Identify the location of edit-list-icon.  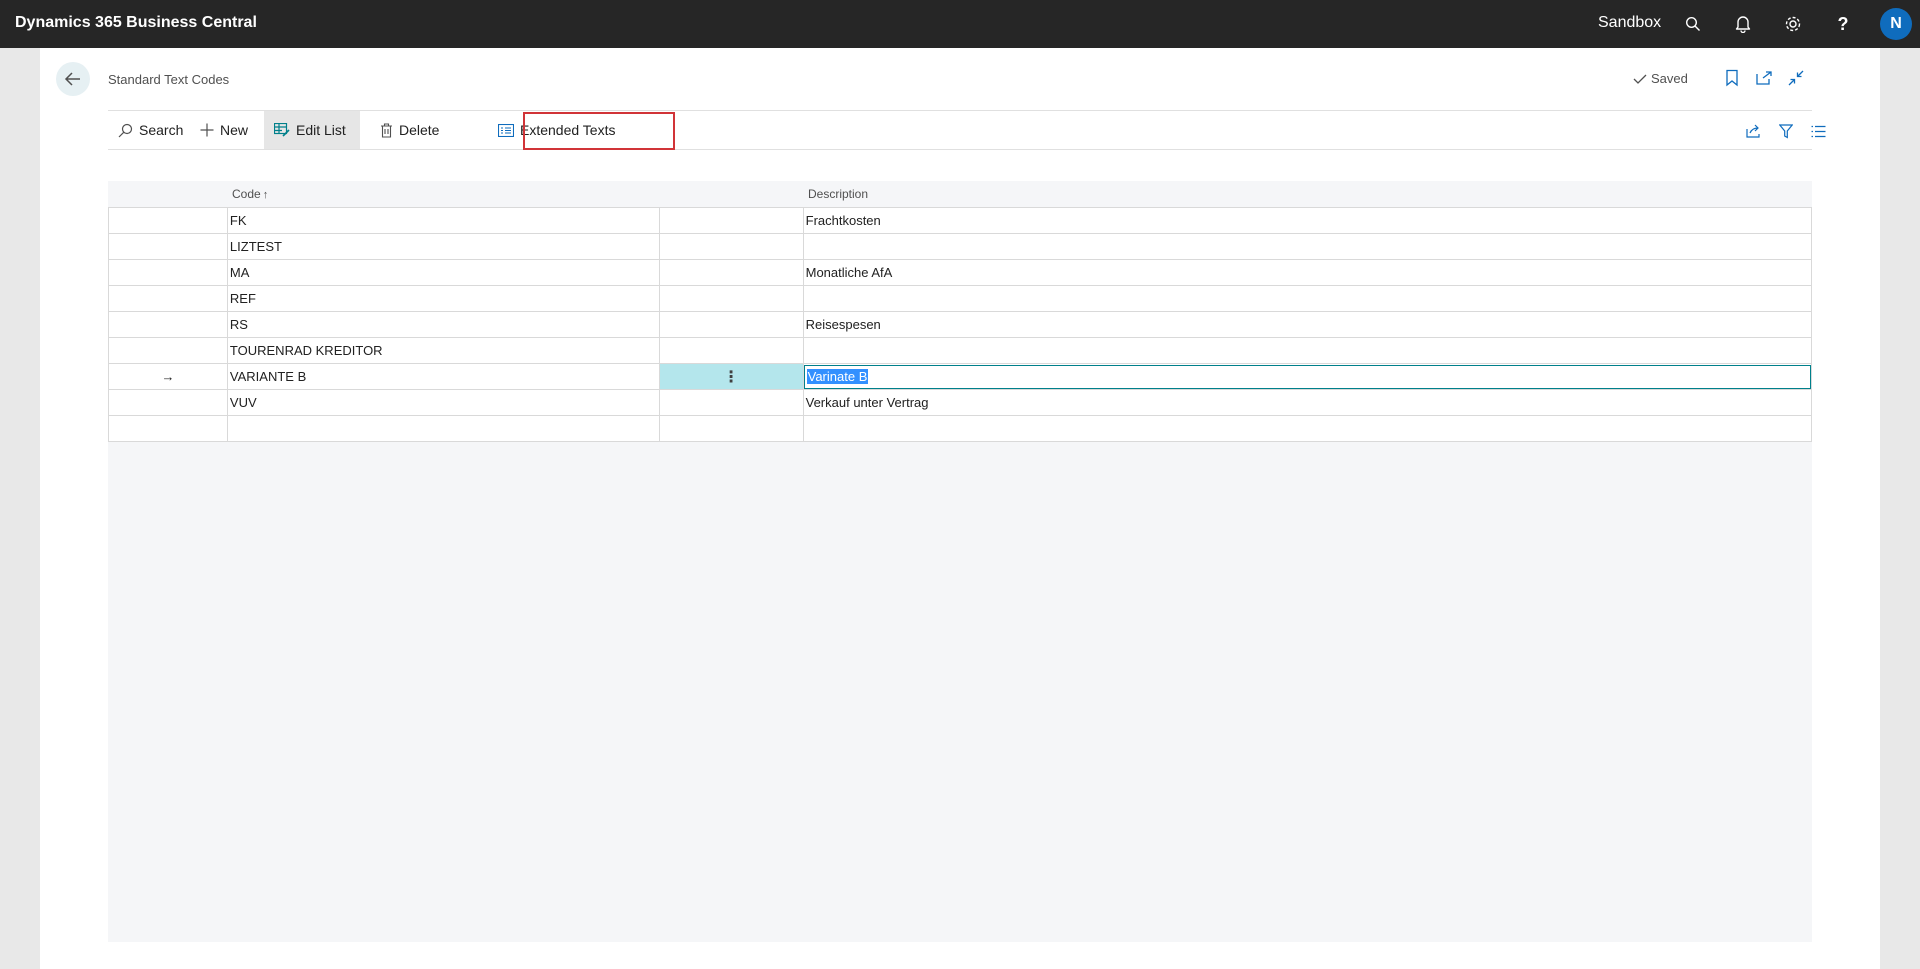
(282, 130).